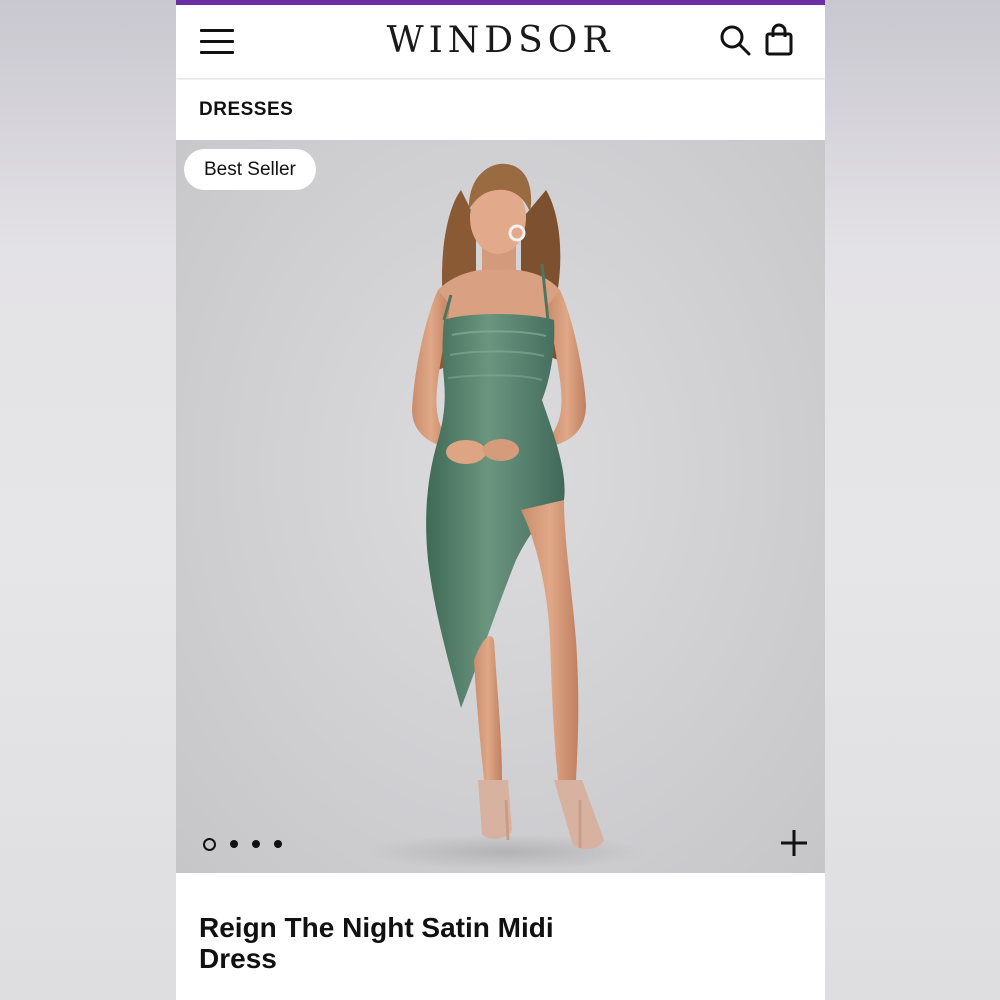 The height and width of the screenshot is (1000, 1000). I want to click on search-icon, so click(735, 40).